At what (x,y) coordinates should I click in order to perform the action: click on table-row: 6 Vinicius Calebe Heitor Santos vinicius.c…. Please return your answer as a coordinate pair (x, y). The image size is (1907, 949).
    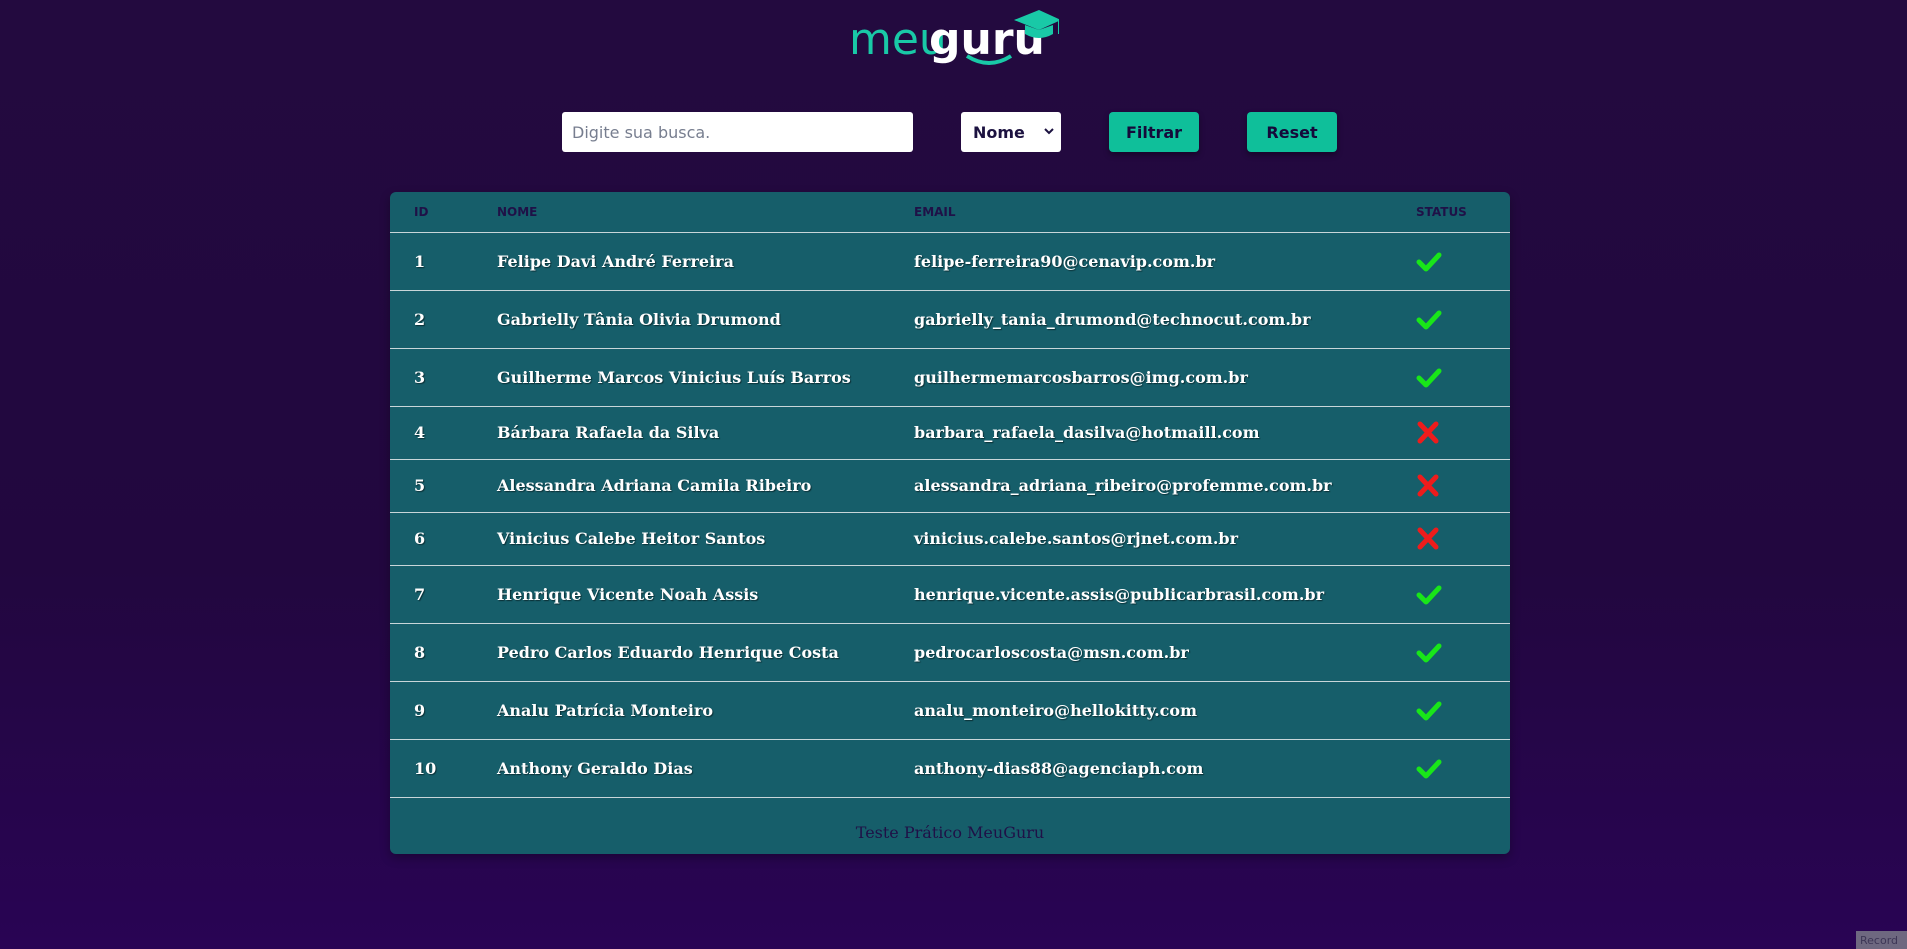
    Looking at the image, I should click on (950, 539).